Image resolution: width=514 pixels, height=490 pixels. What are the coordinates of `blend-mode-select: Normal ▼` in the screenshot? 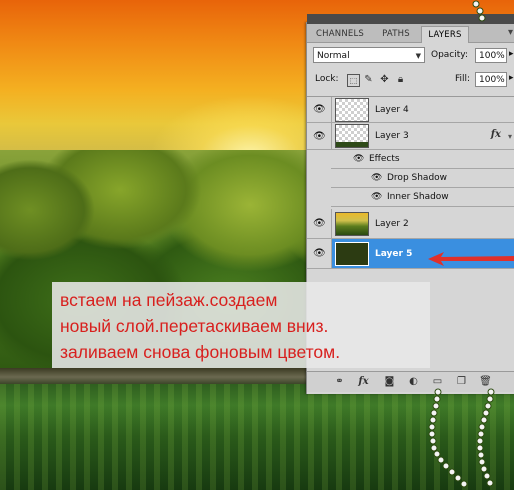 It's located at (369, 55).